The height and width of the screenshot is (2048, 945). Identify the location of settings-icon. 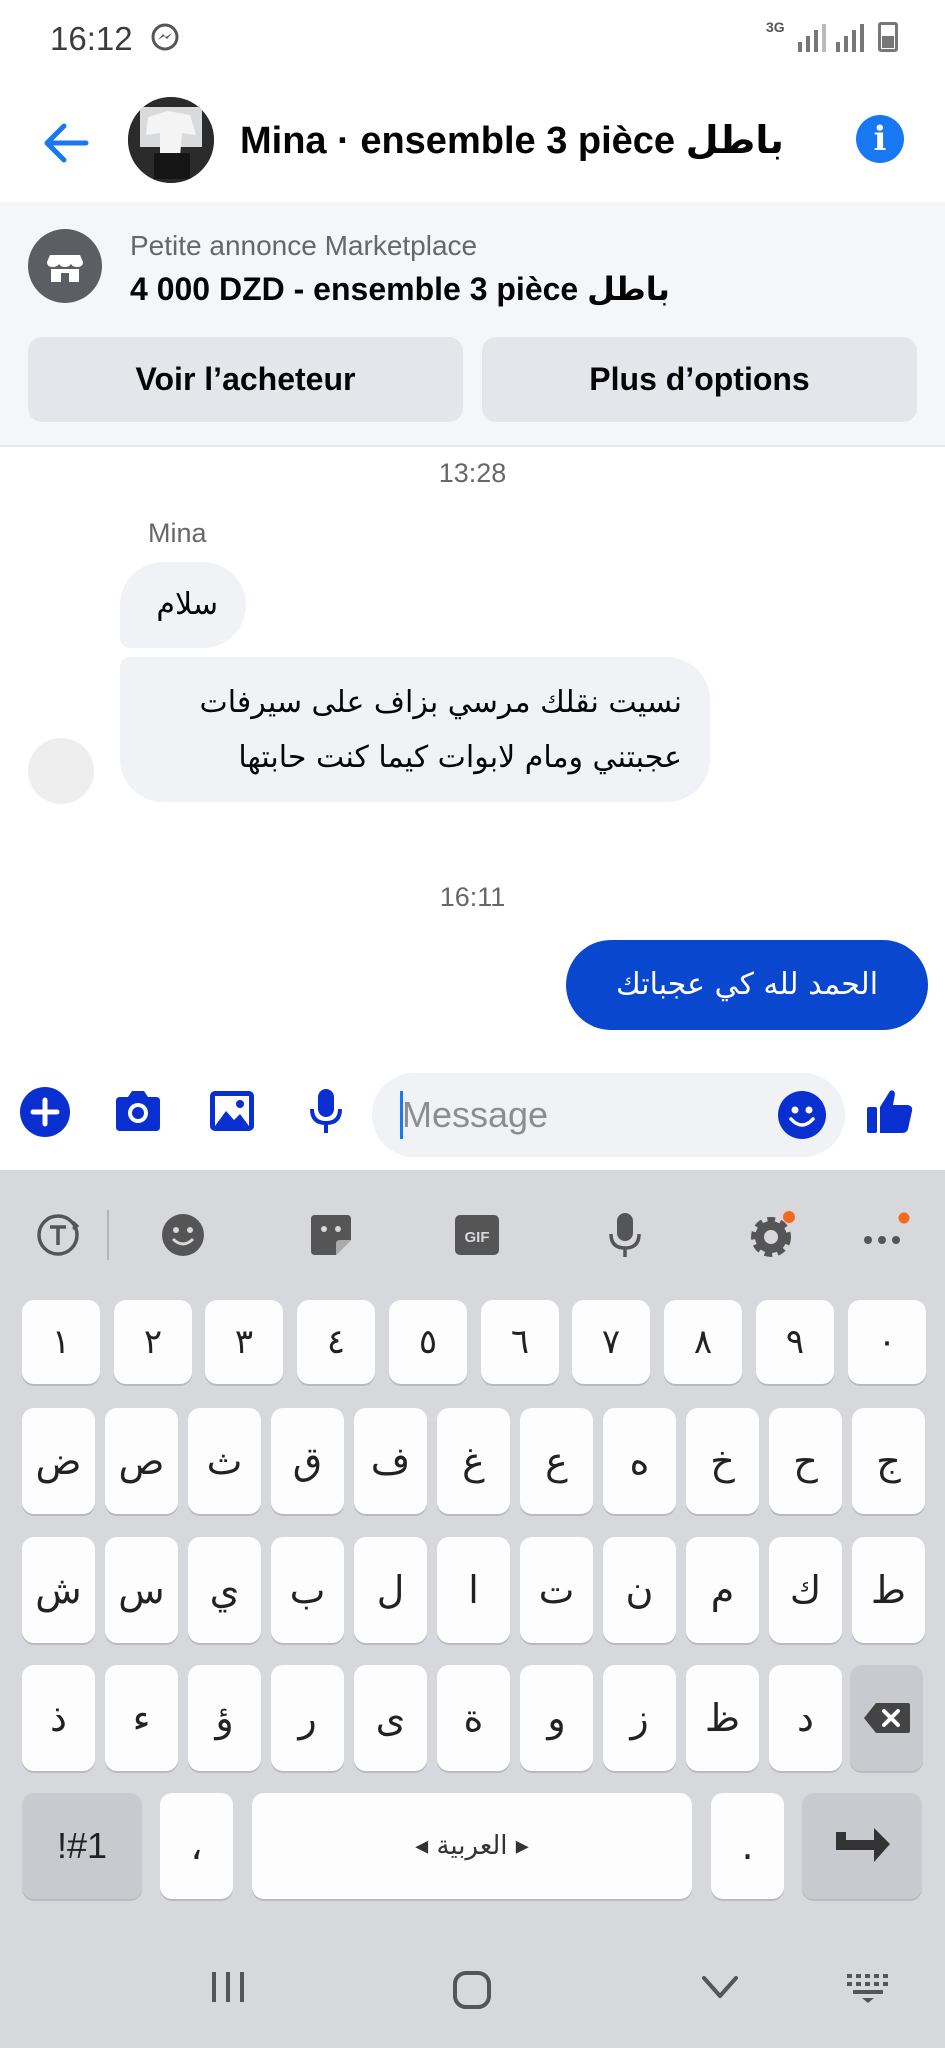
(771, 1235).